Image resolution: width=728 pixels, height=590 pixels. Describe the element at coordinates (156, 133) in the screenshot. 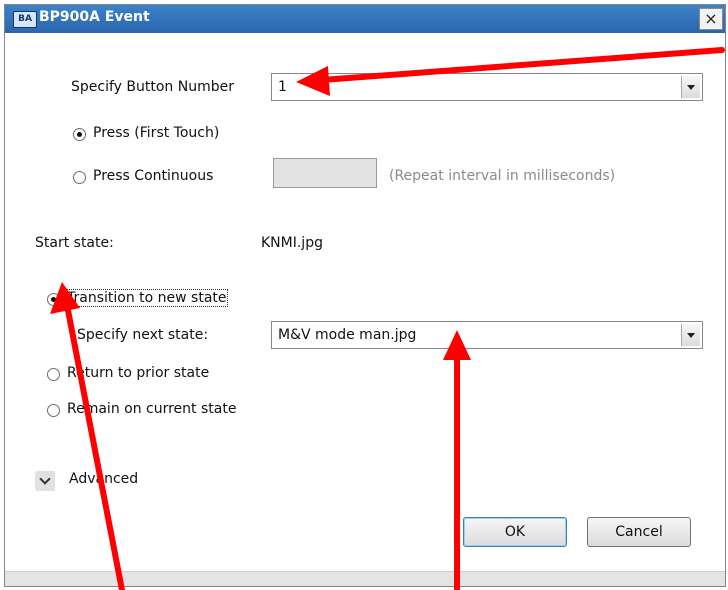

I see `press-first-touch-label: Press (First Touch)` at that location.